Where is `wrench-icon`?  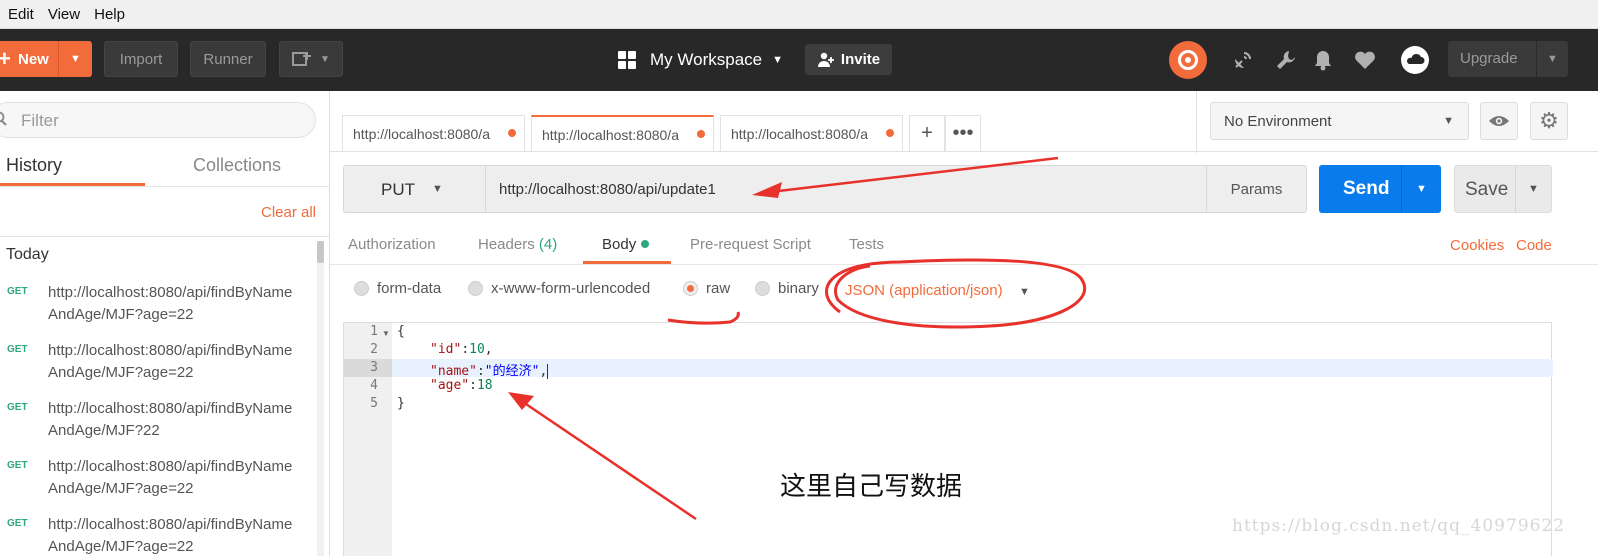 wrench-icon is located at coordinates (1286, 60).